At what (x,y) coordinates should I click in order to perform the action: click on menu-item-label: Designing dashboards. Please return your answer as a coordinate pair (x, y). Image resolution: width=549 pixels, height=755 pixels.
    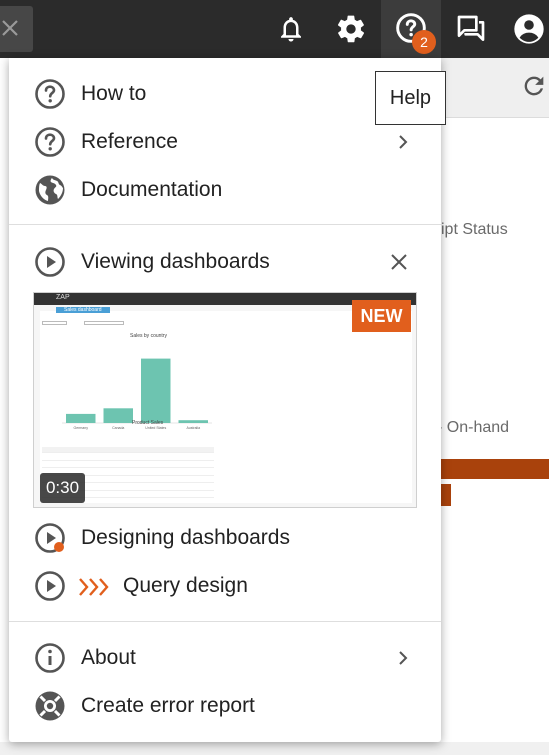
    Looking at the image, I should click on (185, 537).